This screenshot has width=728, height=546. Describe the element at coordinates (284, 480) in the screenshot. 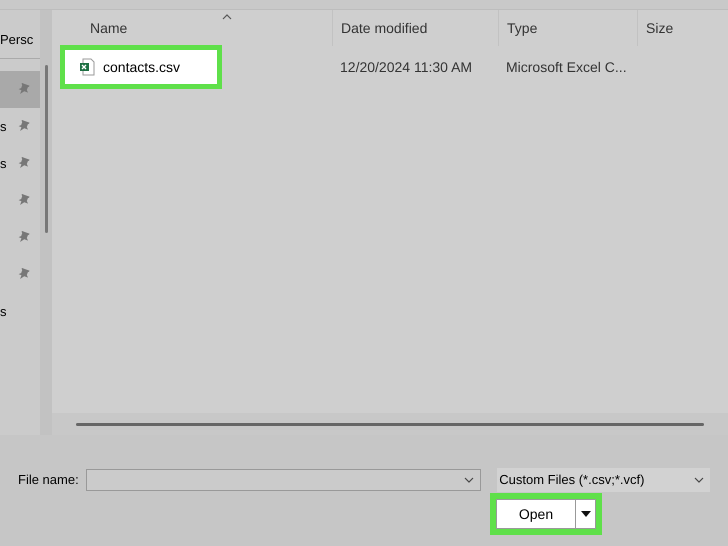

I see `file-name-field` at that location.